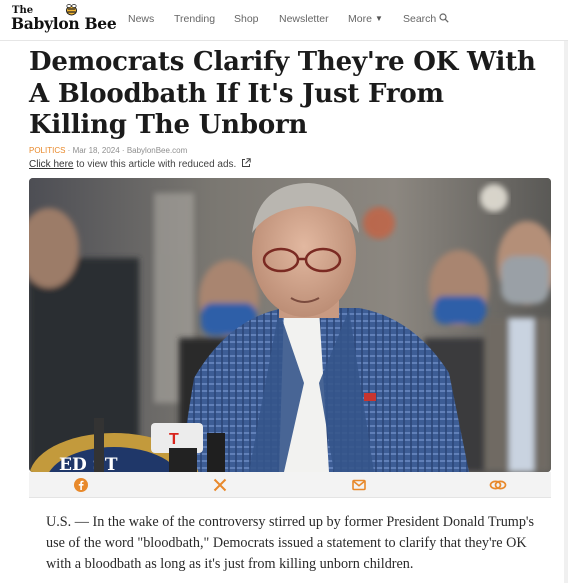 This screenshot has height=583, width=568. Describe the element at coordinates (290, 485) in the screenshot. I see `share-bar` at that location.